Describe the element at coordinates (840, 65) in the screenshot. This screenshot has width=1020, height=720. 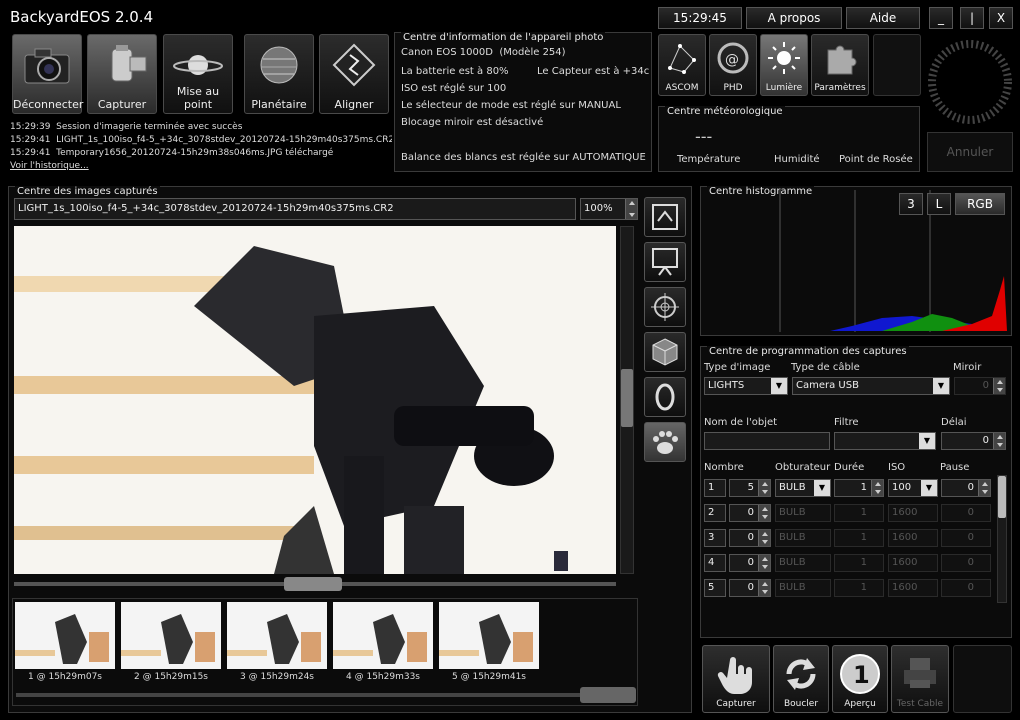
I see `settings-button: Paramètres` at that location.